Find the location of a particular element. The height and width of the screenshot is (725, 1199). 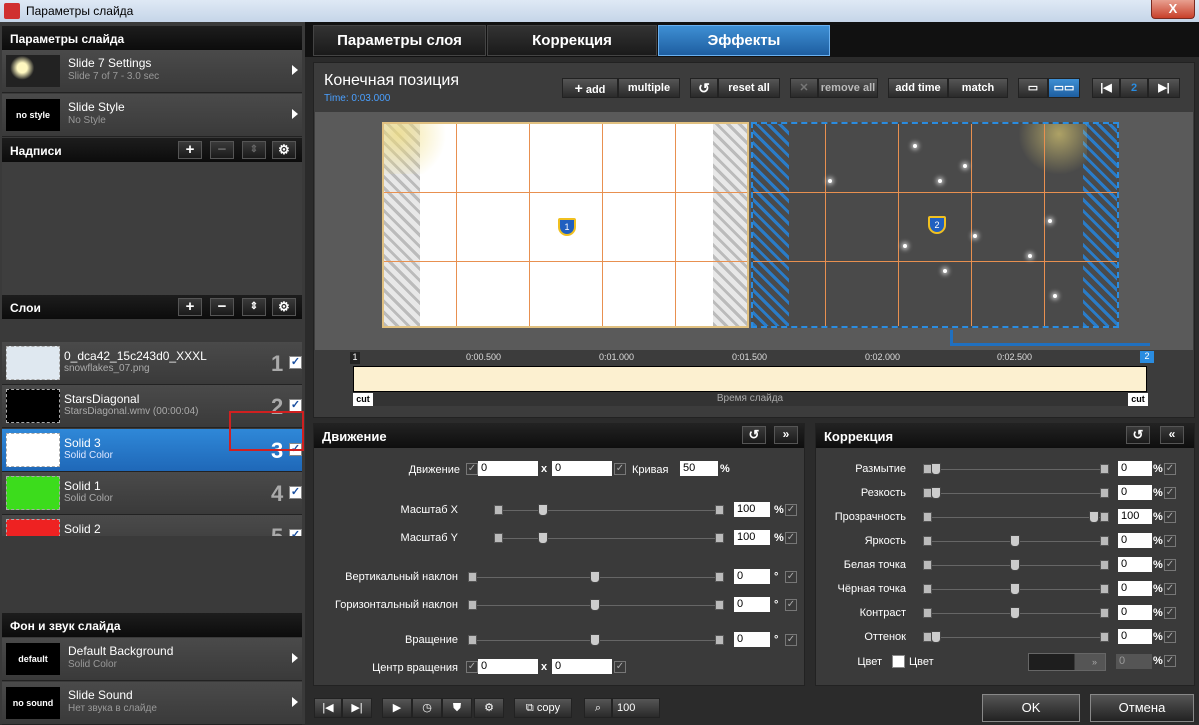

cancel-button: Отмена is located at coordinates (1142, 708).